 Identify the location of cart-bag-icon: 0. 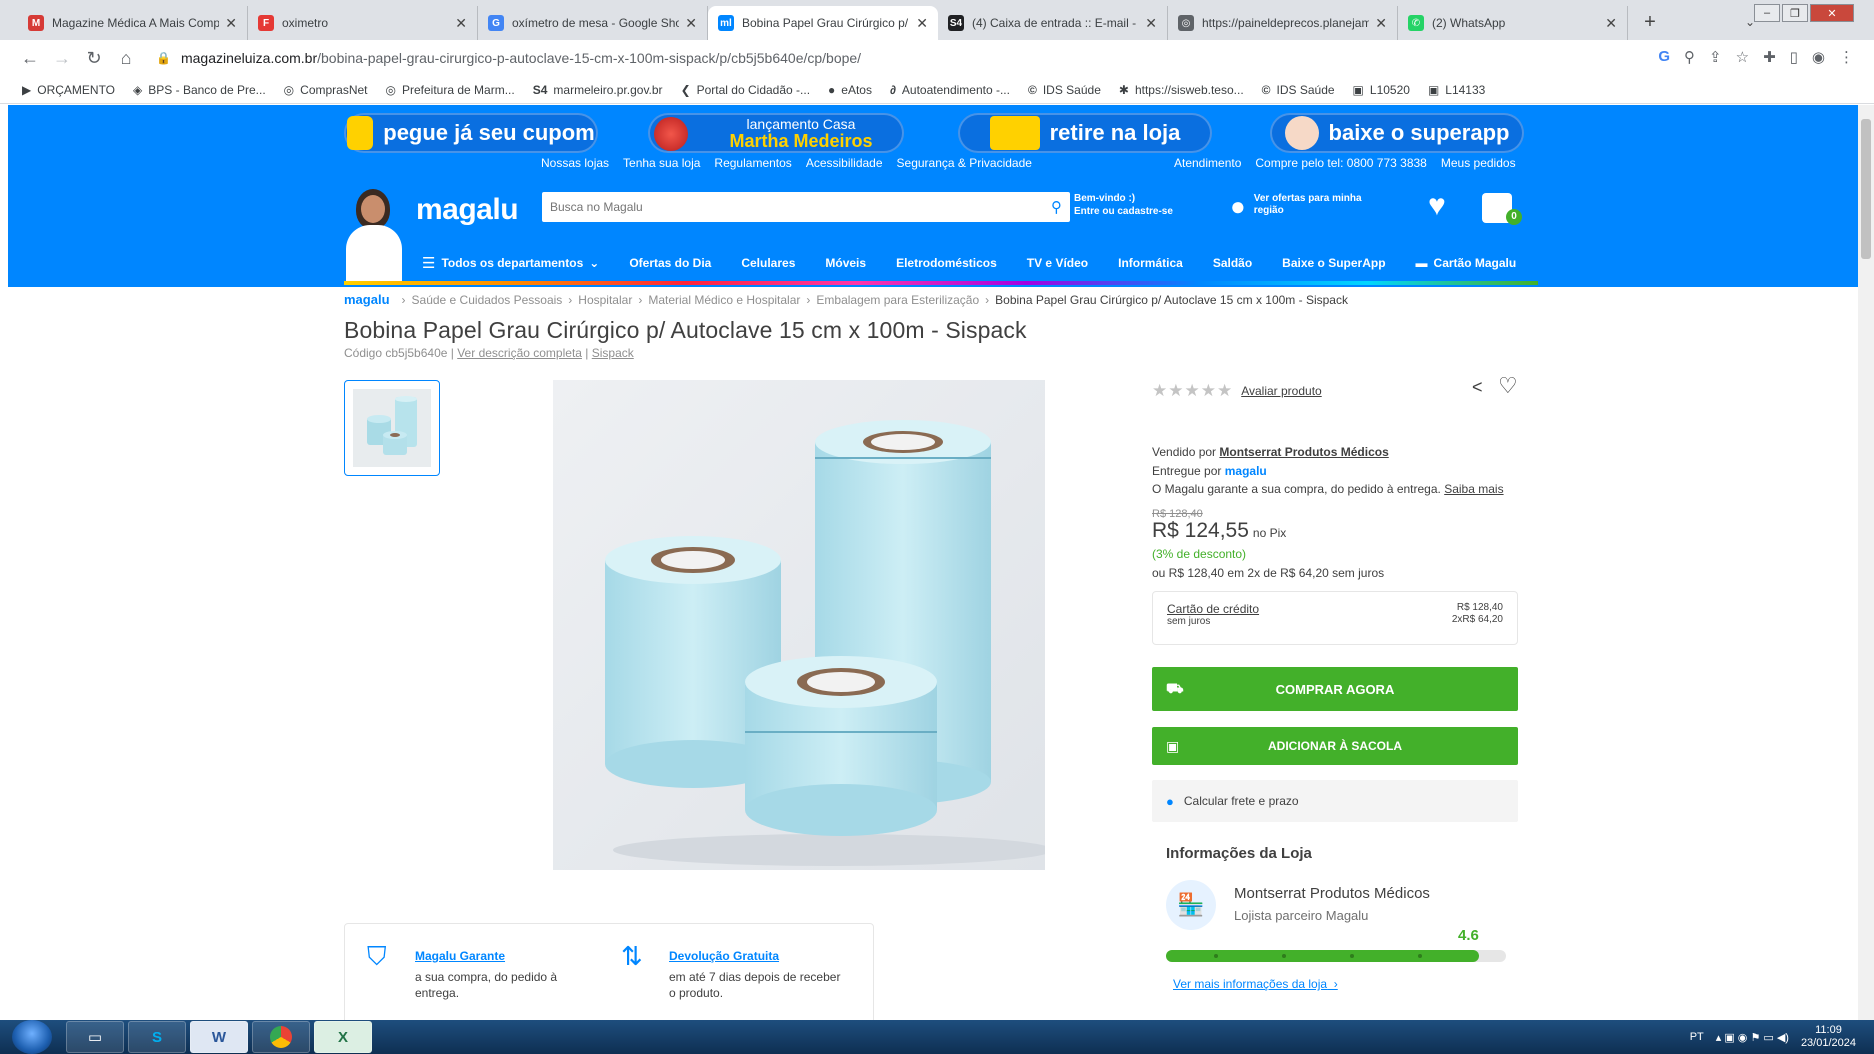
(1502, 206).